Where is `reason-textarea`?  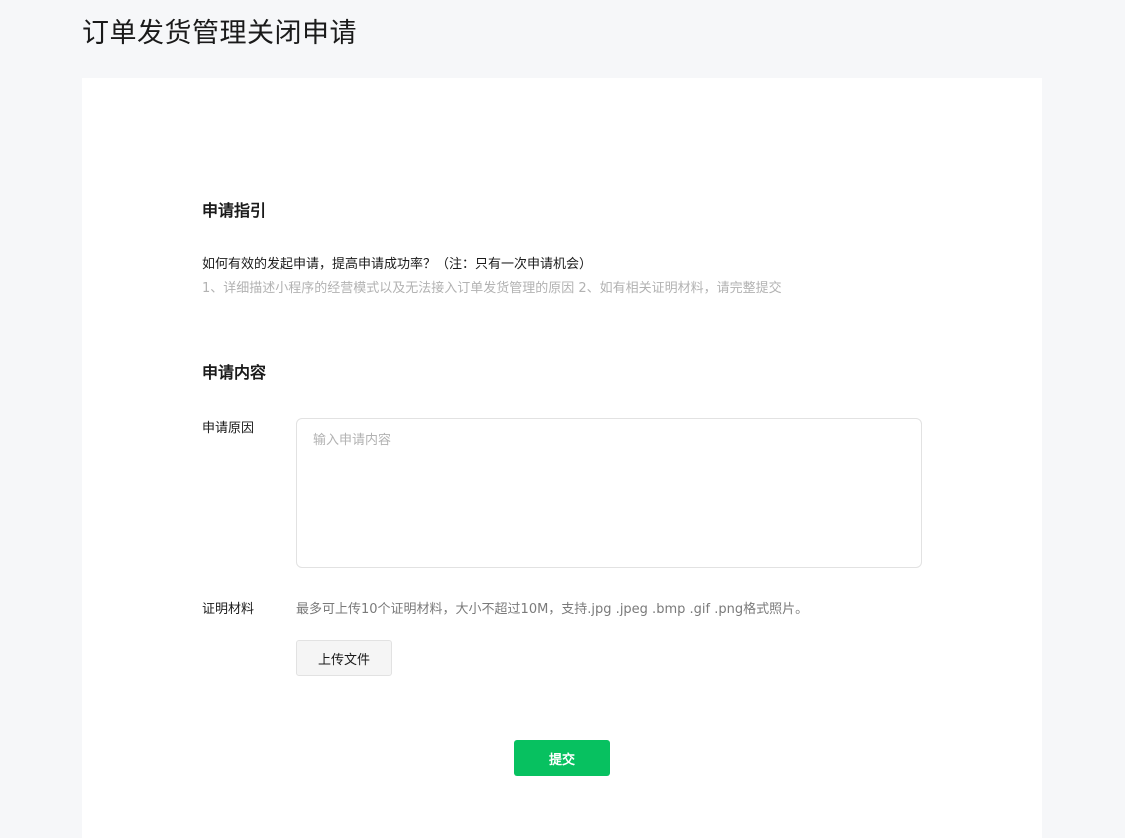
reason-textarea is located at coordinates (609, 493).